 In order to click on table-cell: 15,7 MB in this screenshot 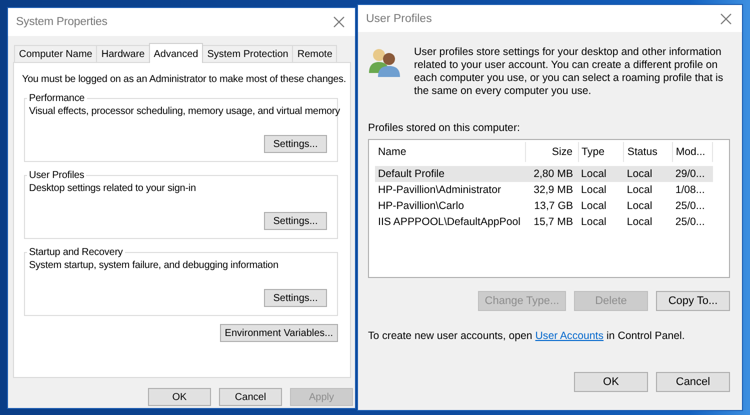, I will do `click(552, 222)`.